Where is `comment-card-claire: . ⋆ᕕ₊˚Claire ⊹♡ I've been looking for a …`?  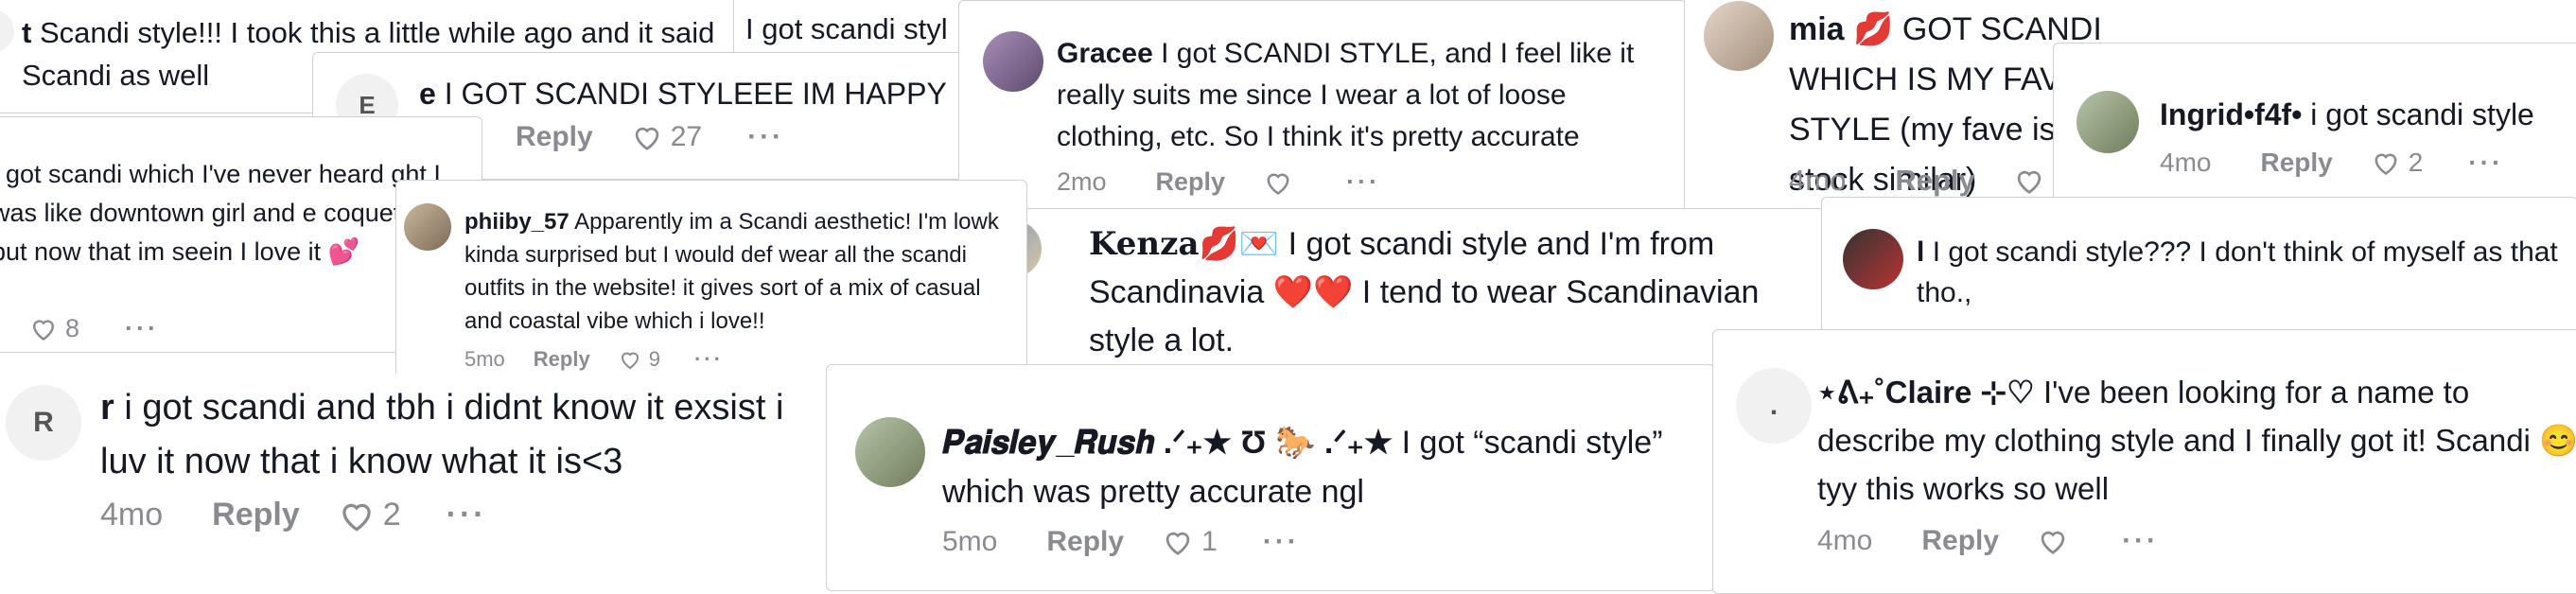
comment-card-claire: . ⋆ᕕ₊˚Claire ⊹♡ I've been looking for a … is located at coordinates (2144, 462).